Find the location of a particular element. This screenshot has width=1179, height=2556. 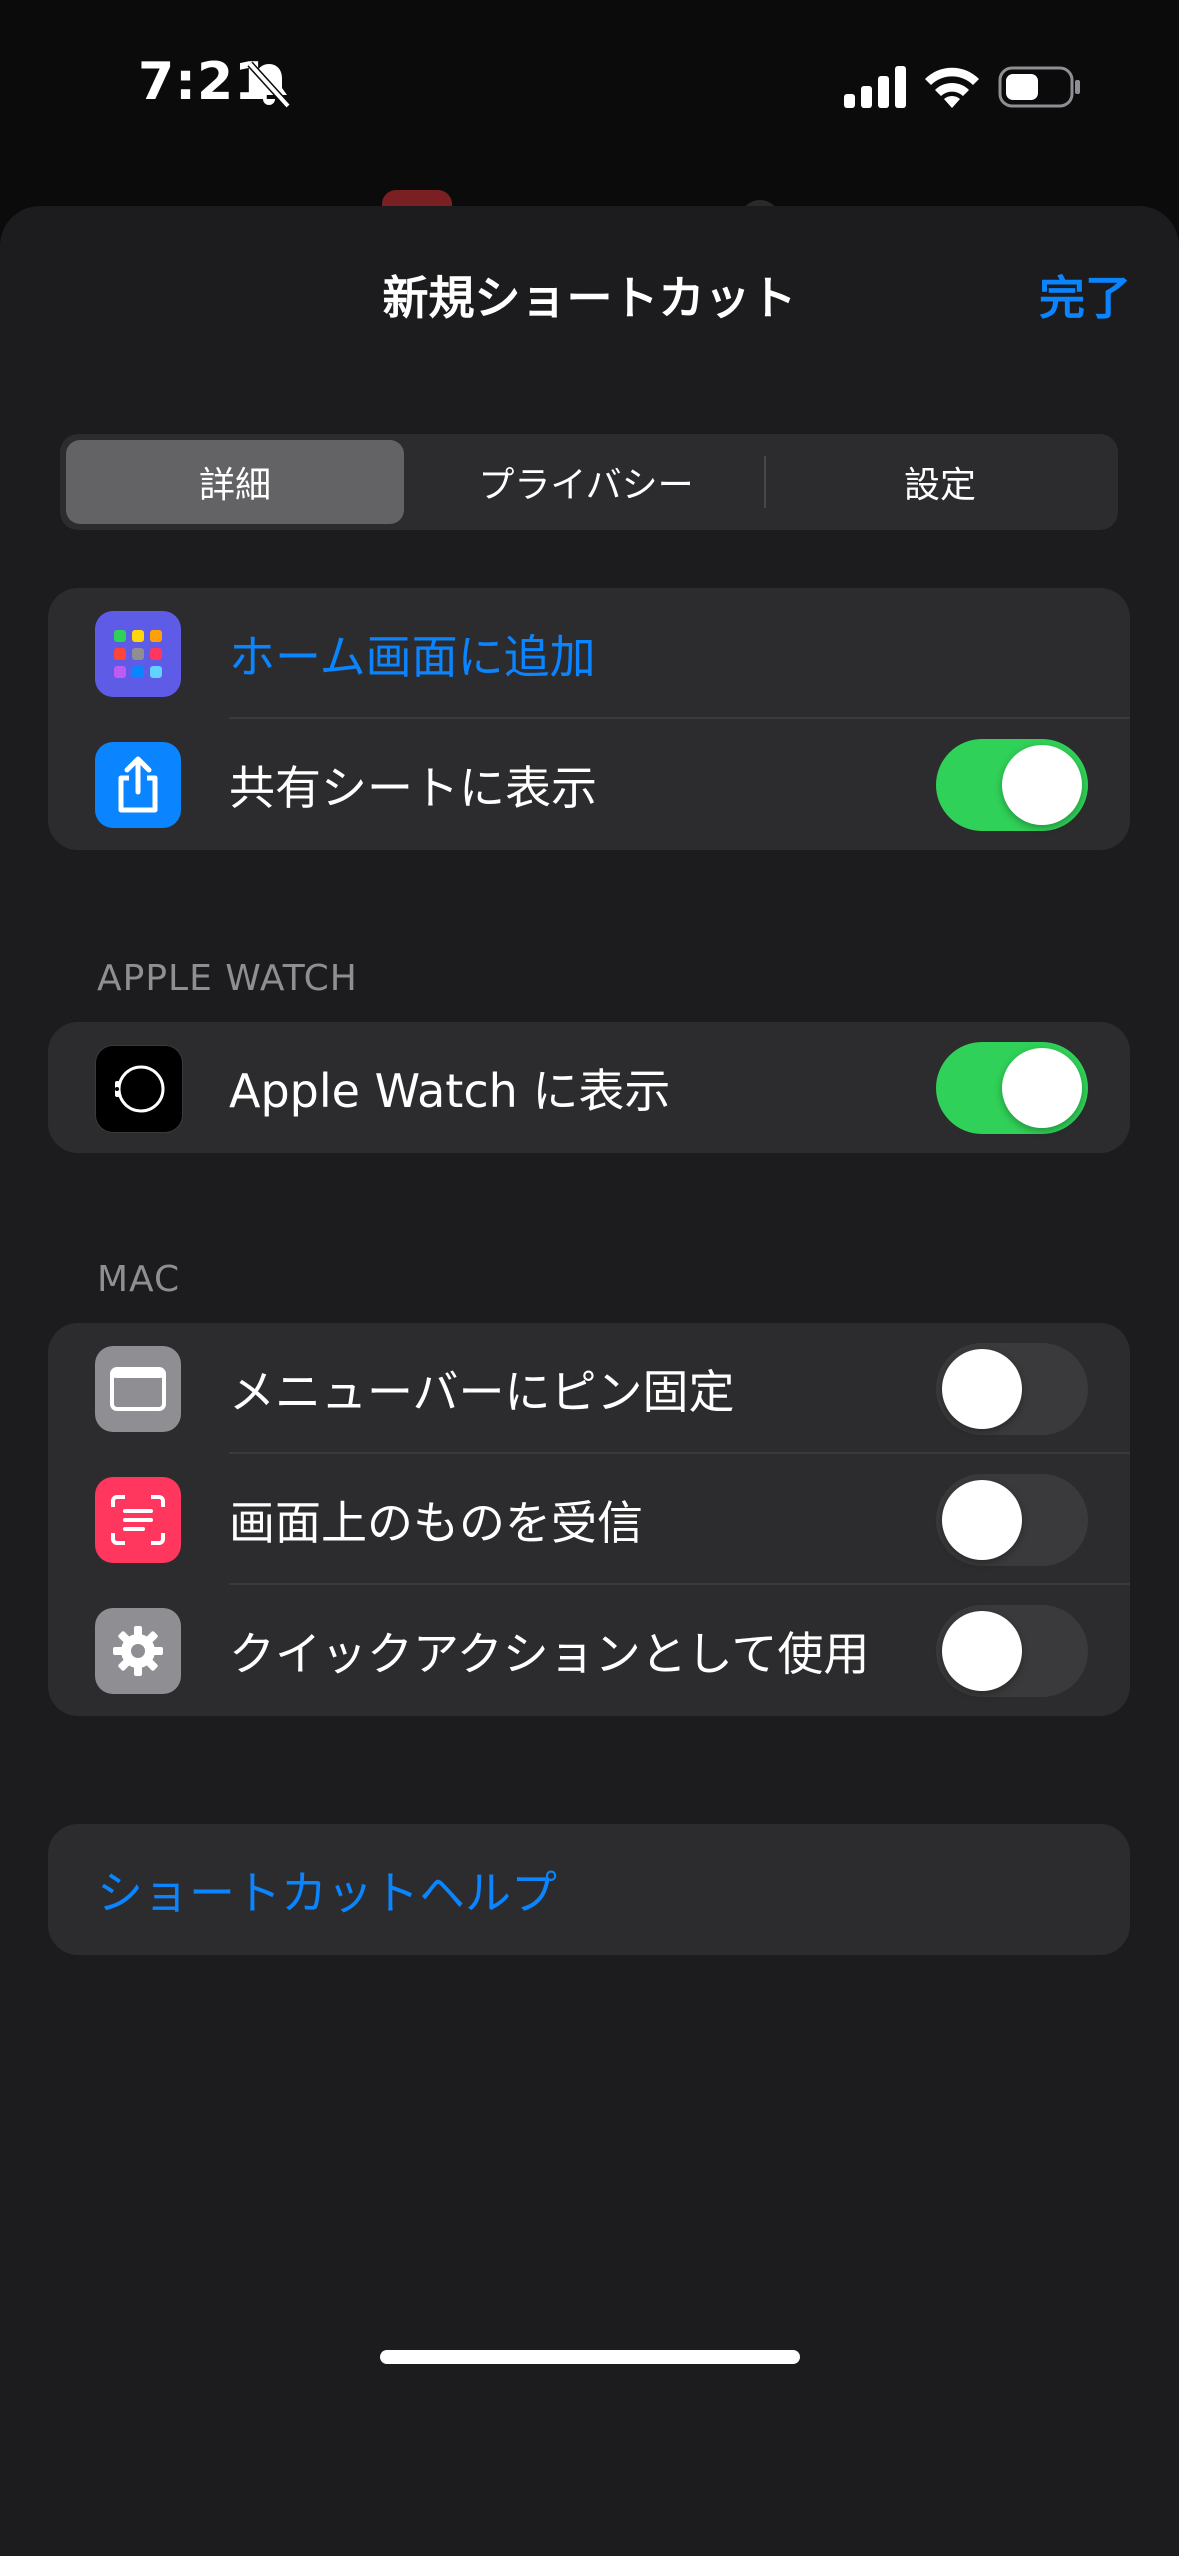

menubar-window-icon is located at coordinates (138, 1389).